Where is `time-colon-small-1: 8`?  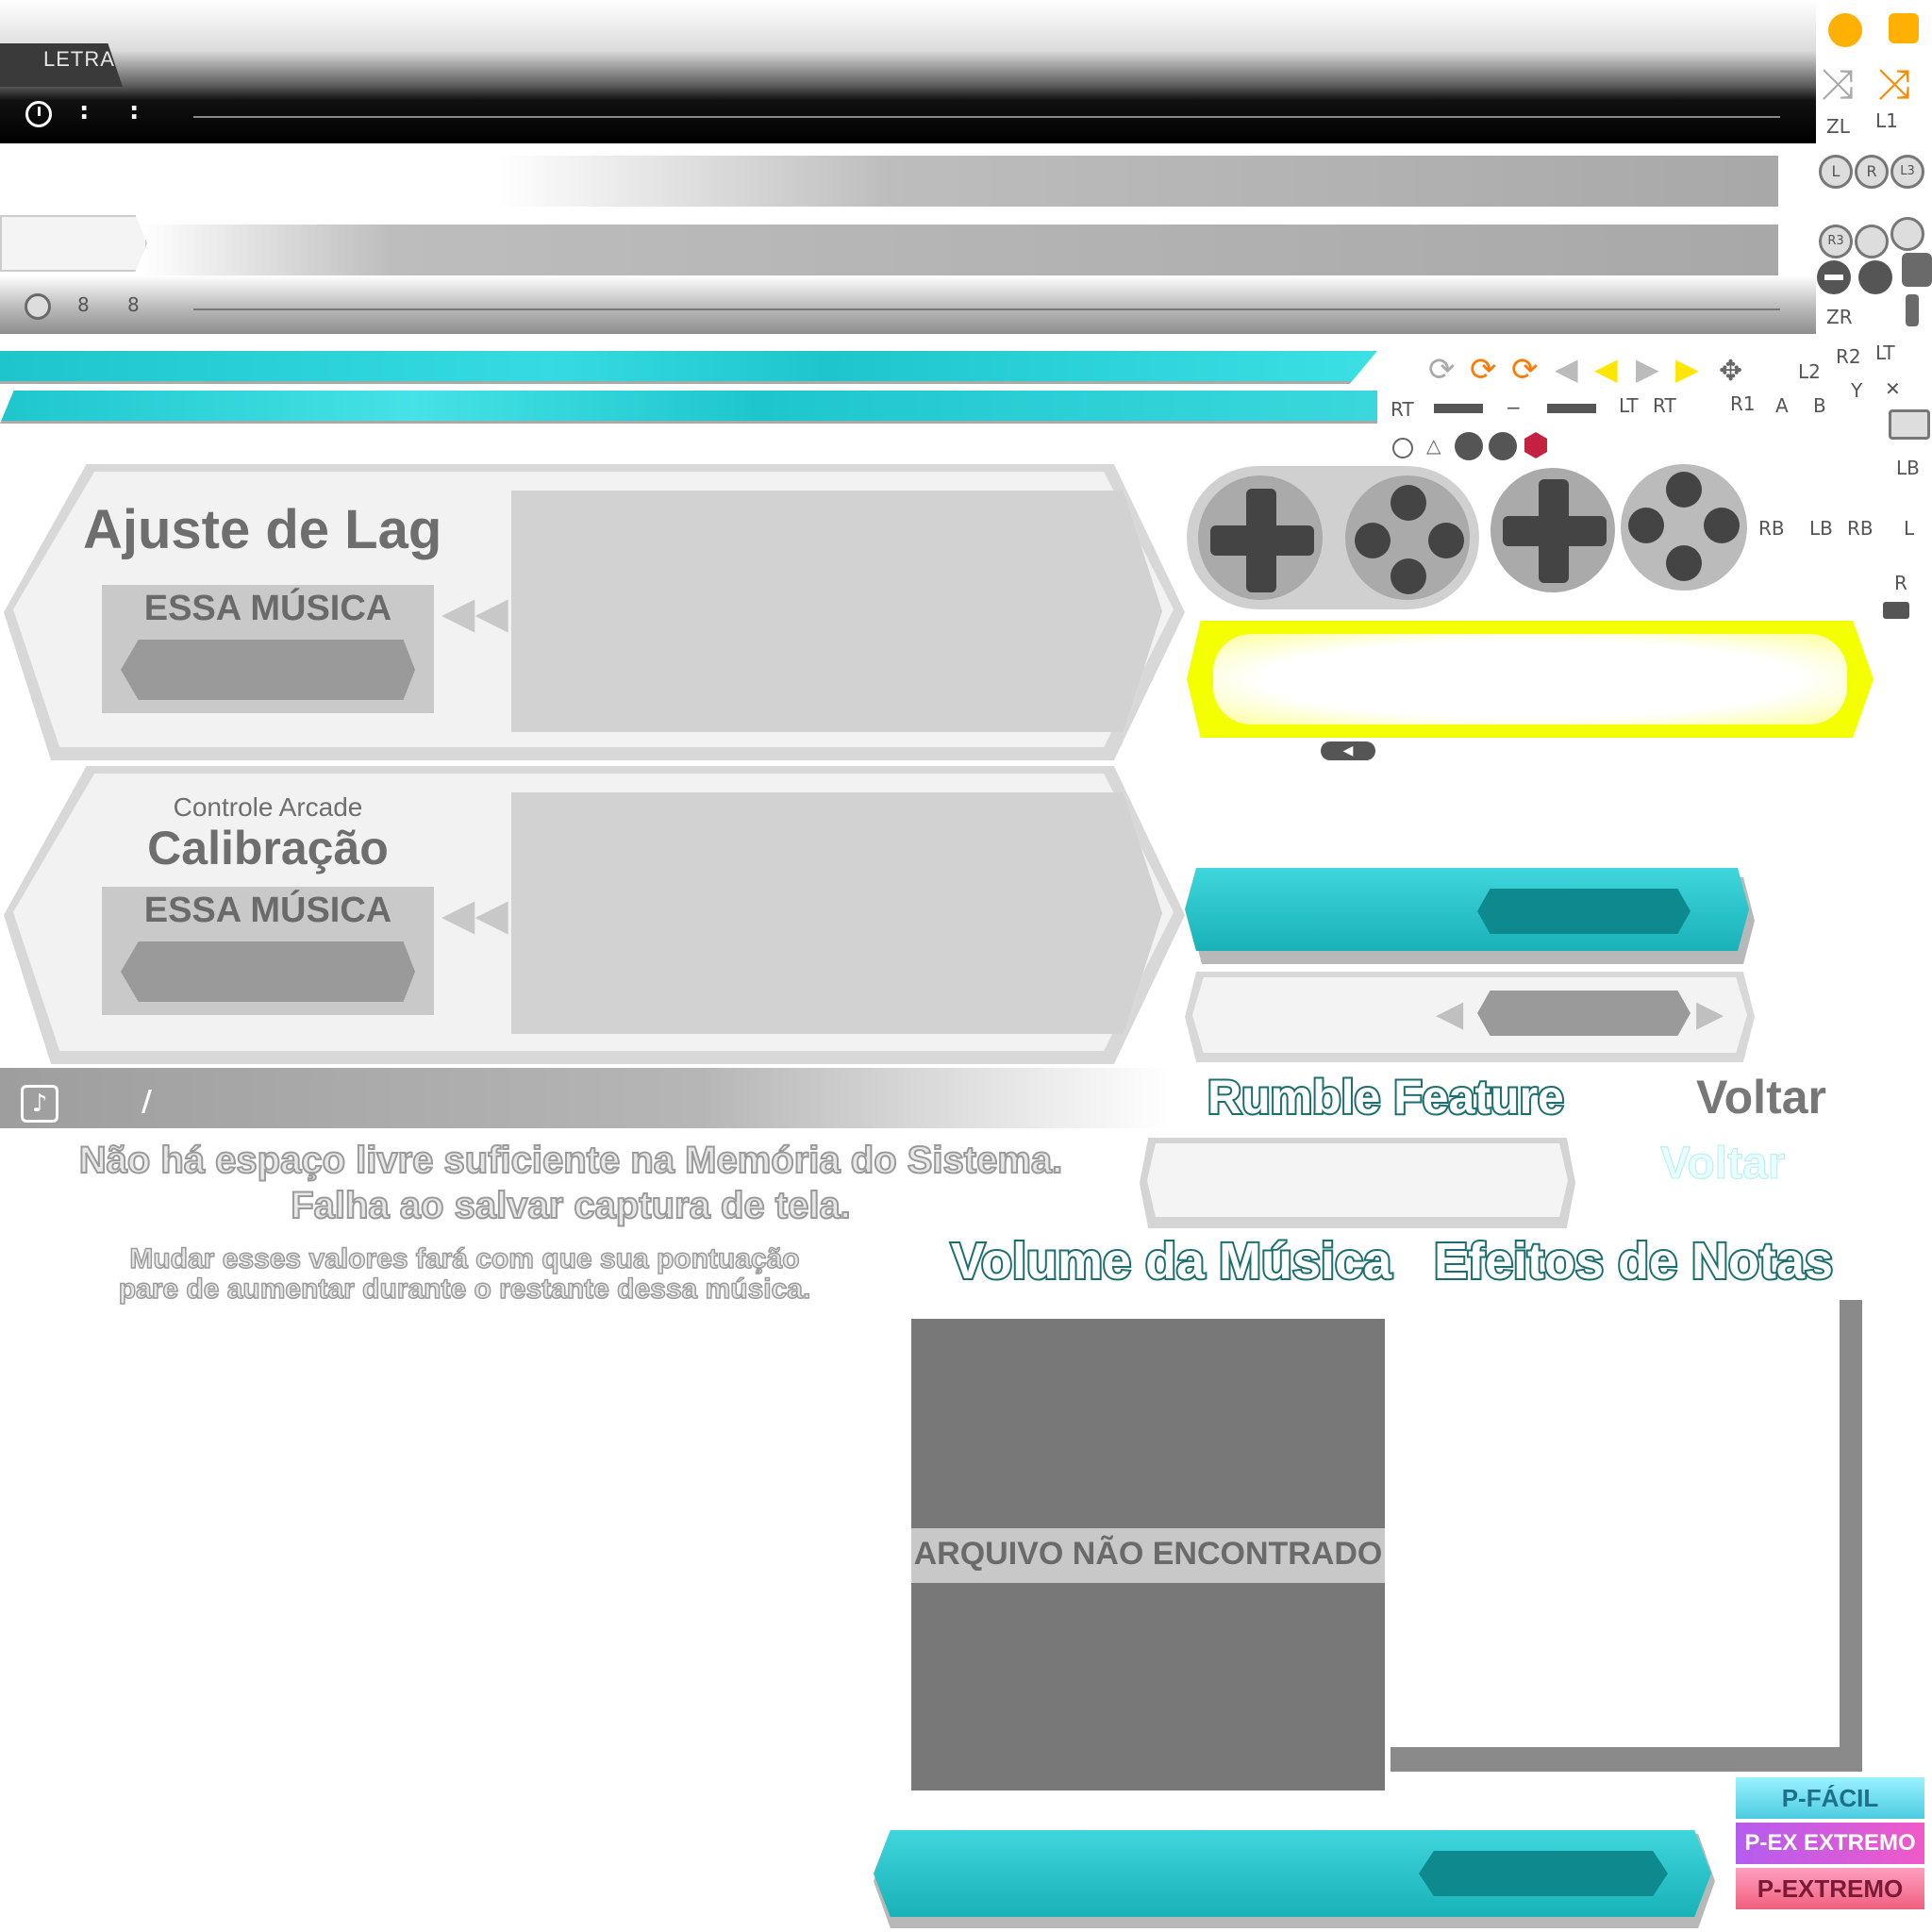 time-colon-small-1: 8 is located at coordinates (83, 304).